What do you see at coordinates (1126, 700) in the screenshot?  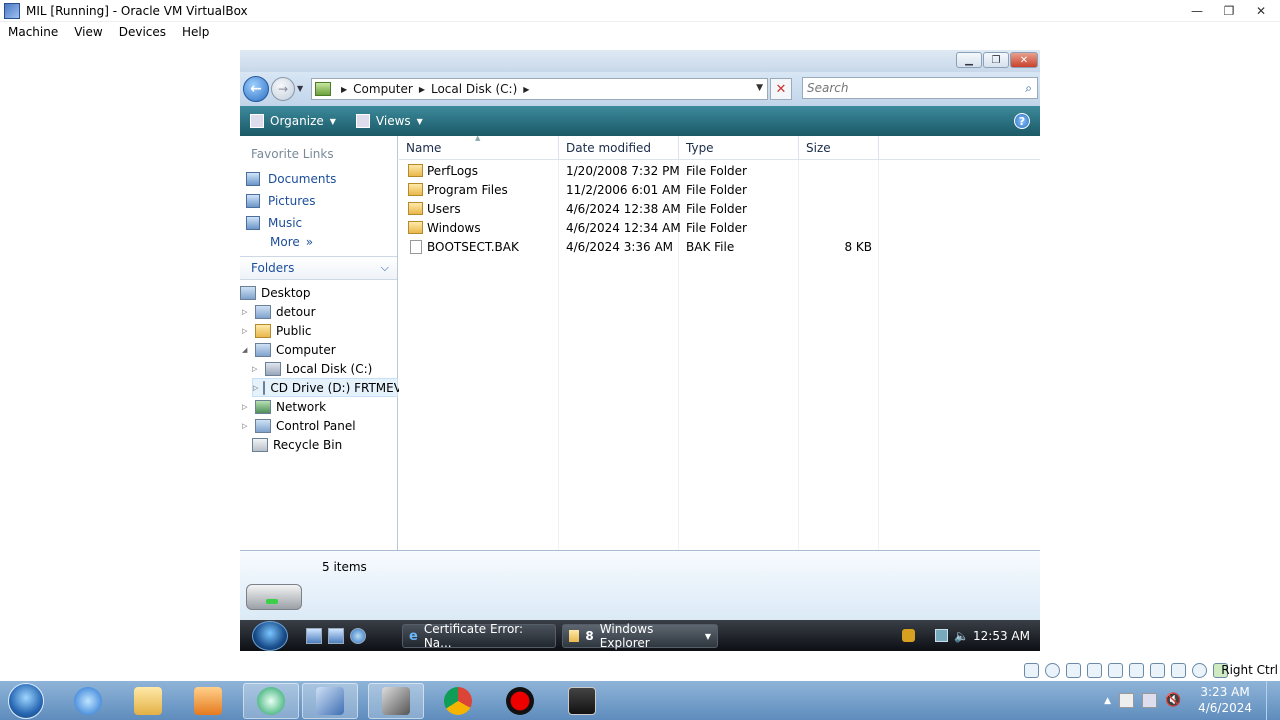 I see `action-center-icon` at bounding box center [1126, 700].